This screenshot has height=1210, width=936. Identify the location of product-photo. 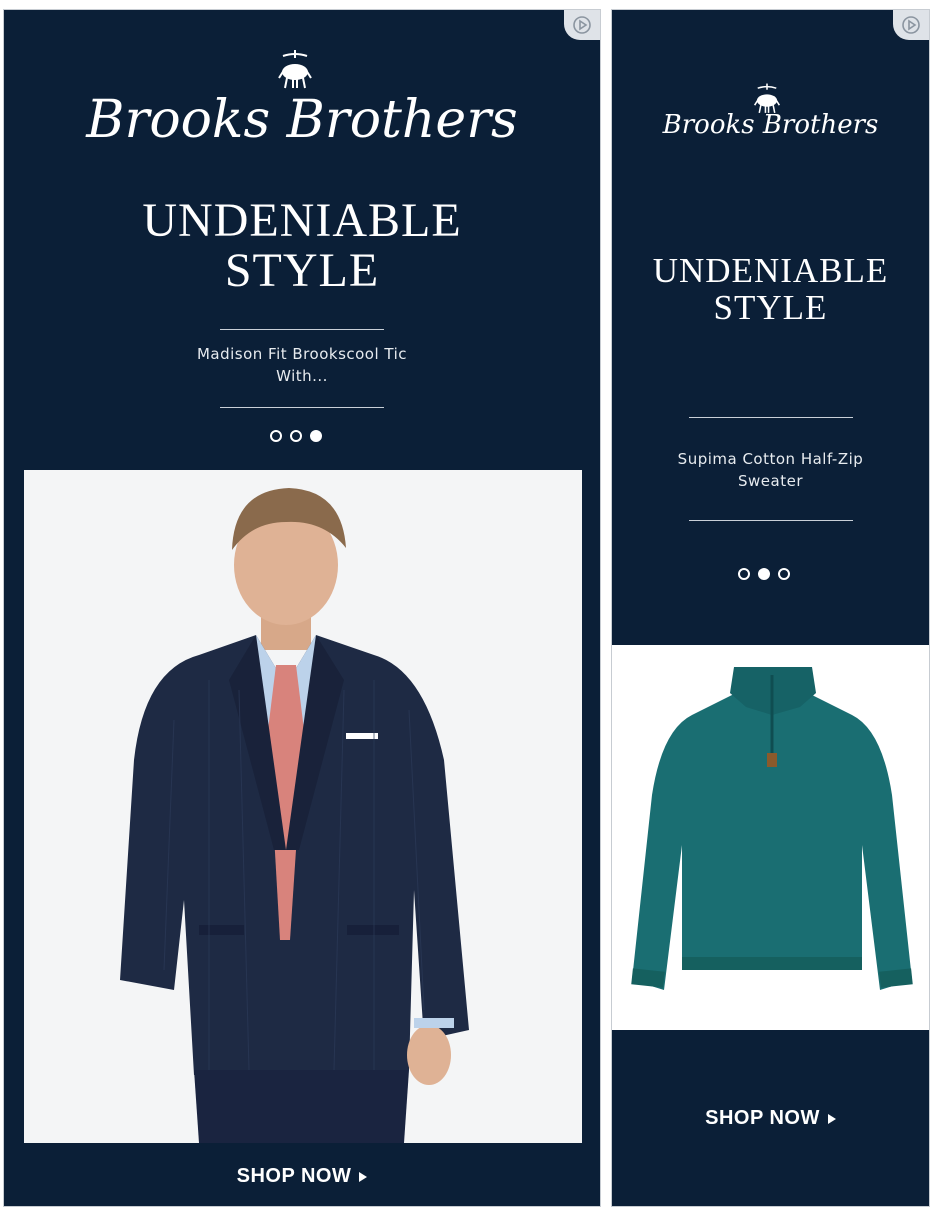
(770, 837).